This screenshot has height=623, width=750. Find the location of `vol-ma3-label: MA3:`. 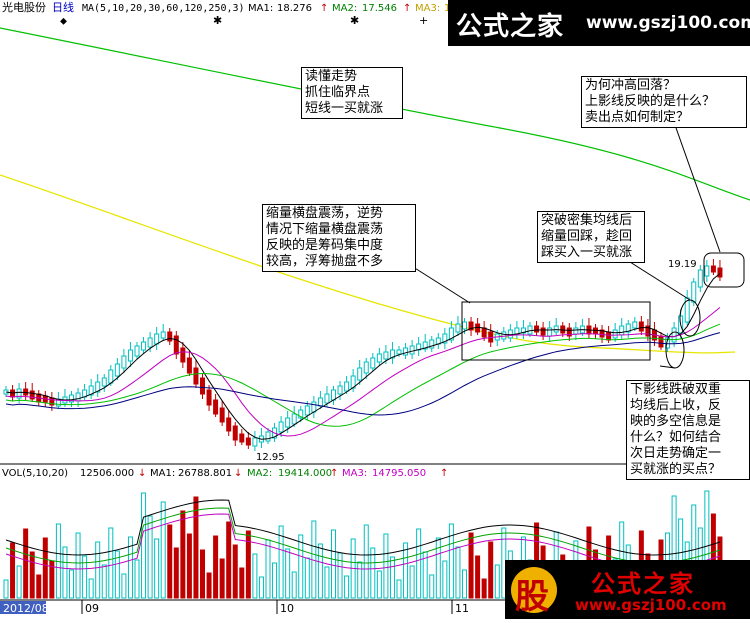

vol-ma3-label: MA3: is located at coordinates (354, 473).